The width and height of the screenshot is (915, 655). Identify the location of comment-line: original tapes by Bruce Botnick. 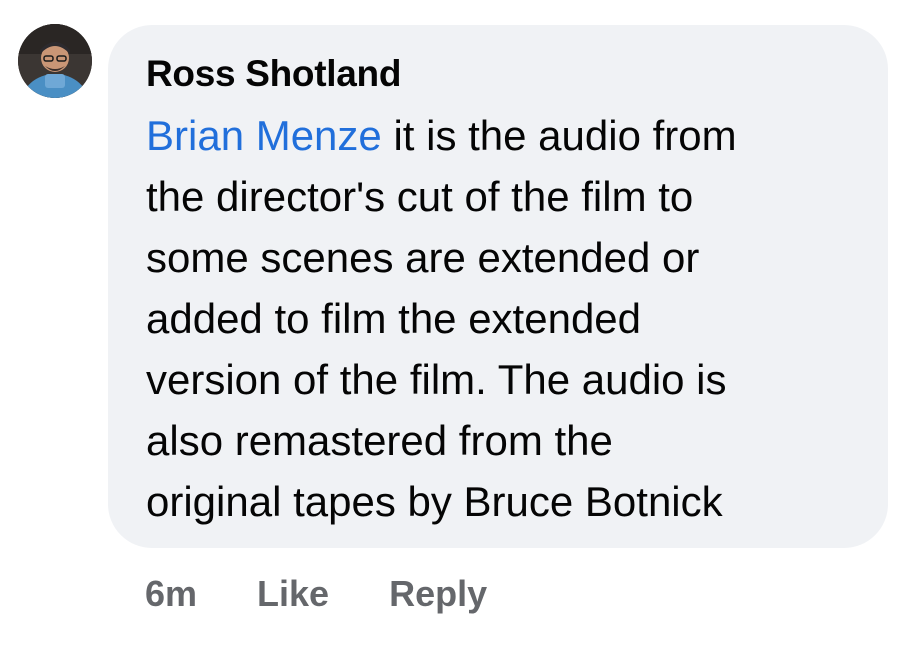
(434, 501).